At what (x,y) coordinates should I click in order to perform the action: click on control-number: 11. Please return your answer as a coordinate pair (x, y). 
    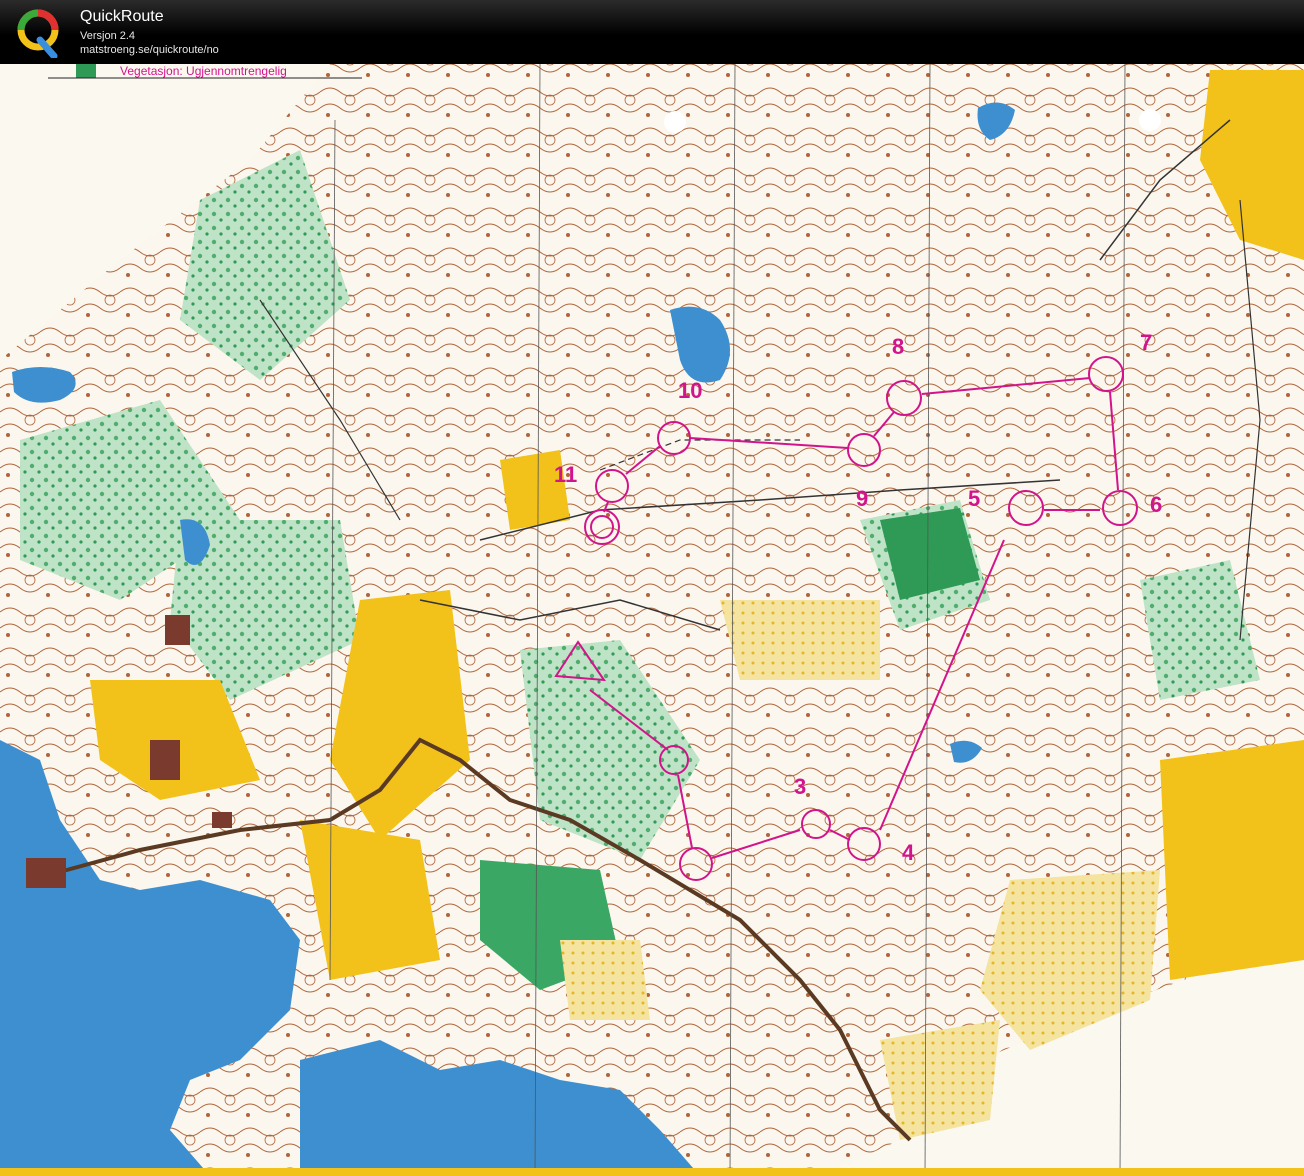
    Looking at the image, I should click on (565, 474).